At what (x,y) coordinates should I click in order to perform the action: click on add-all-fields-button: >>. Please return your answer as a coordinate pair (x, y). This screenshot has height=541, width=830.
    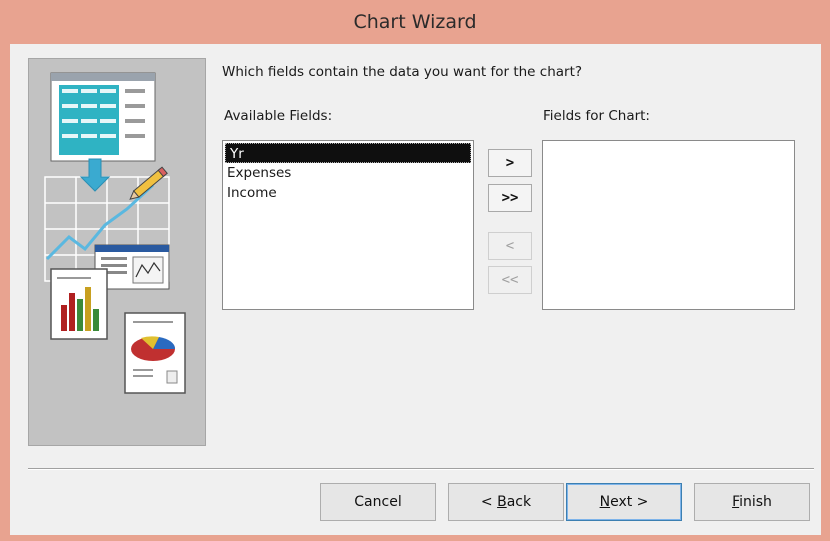
    Looking at the image, I should click on (510, 198).